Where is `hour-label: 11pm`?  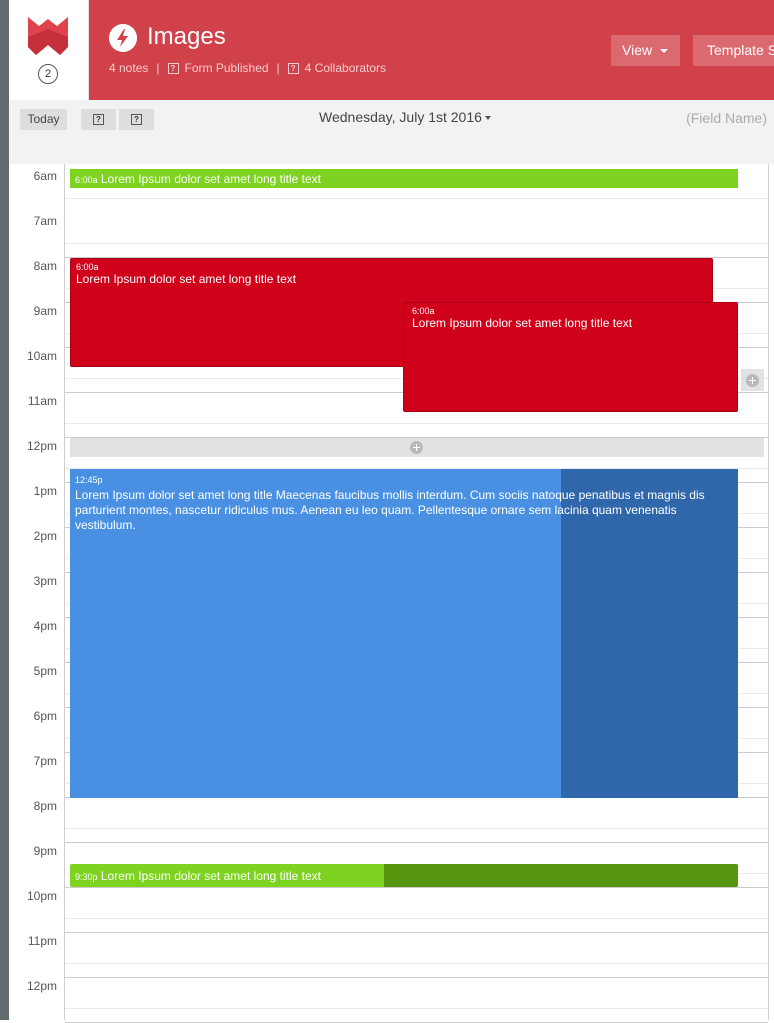 hour-label: 11pm is located at coordinates (42, 941).